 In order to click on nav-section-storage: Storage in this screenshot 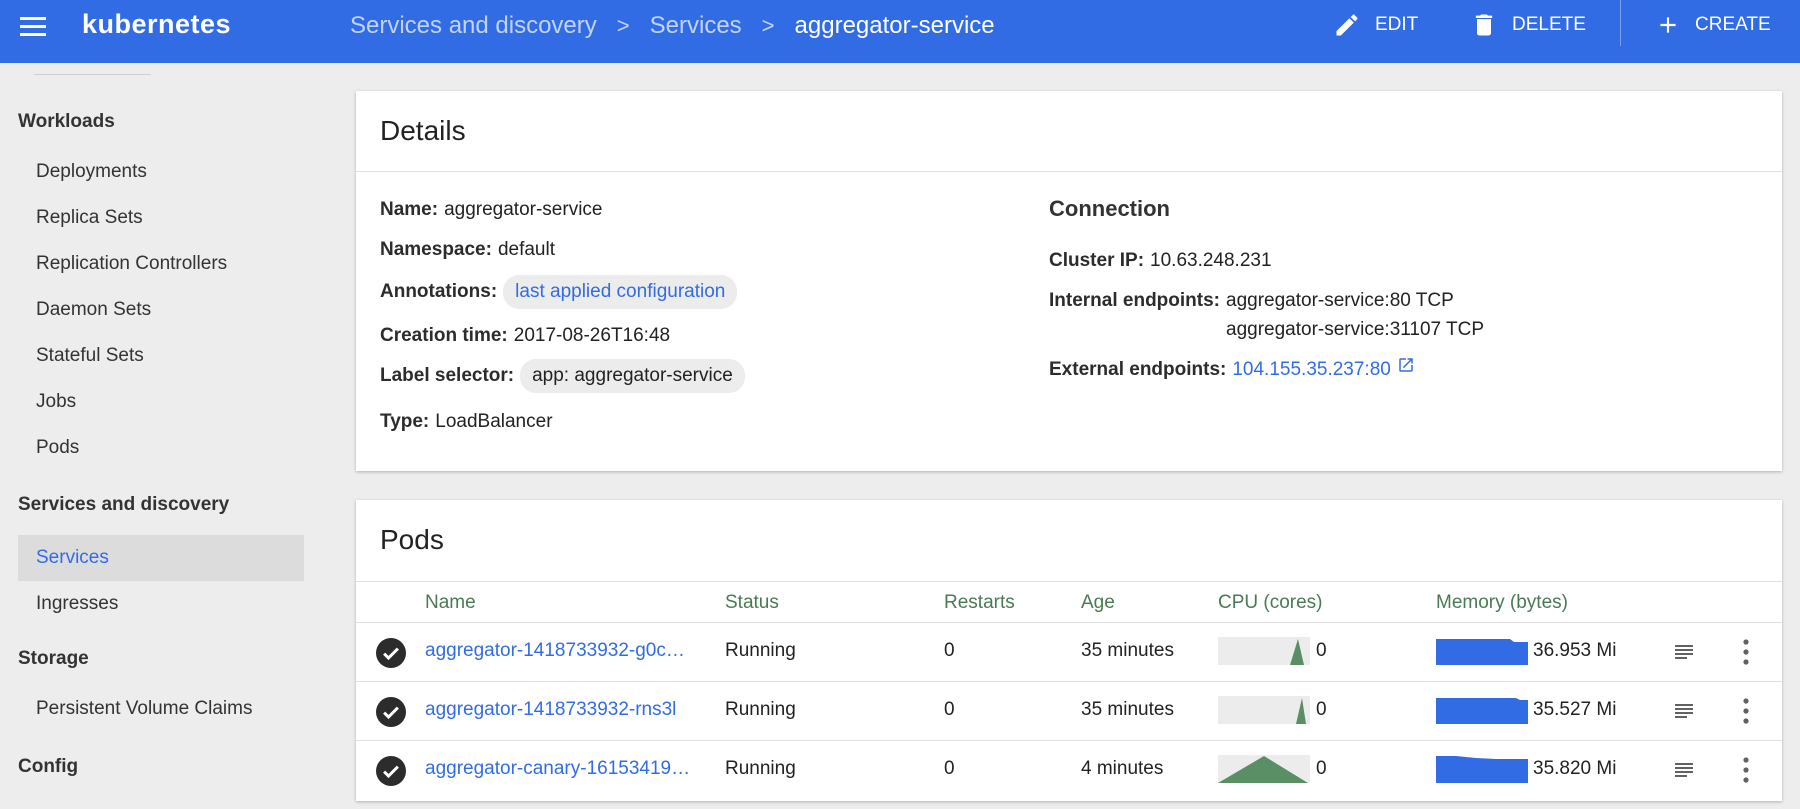, I will do `click(53, 659)`.